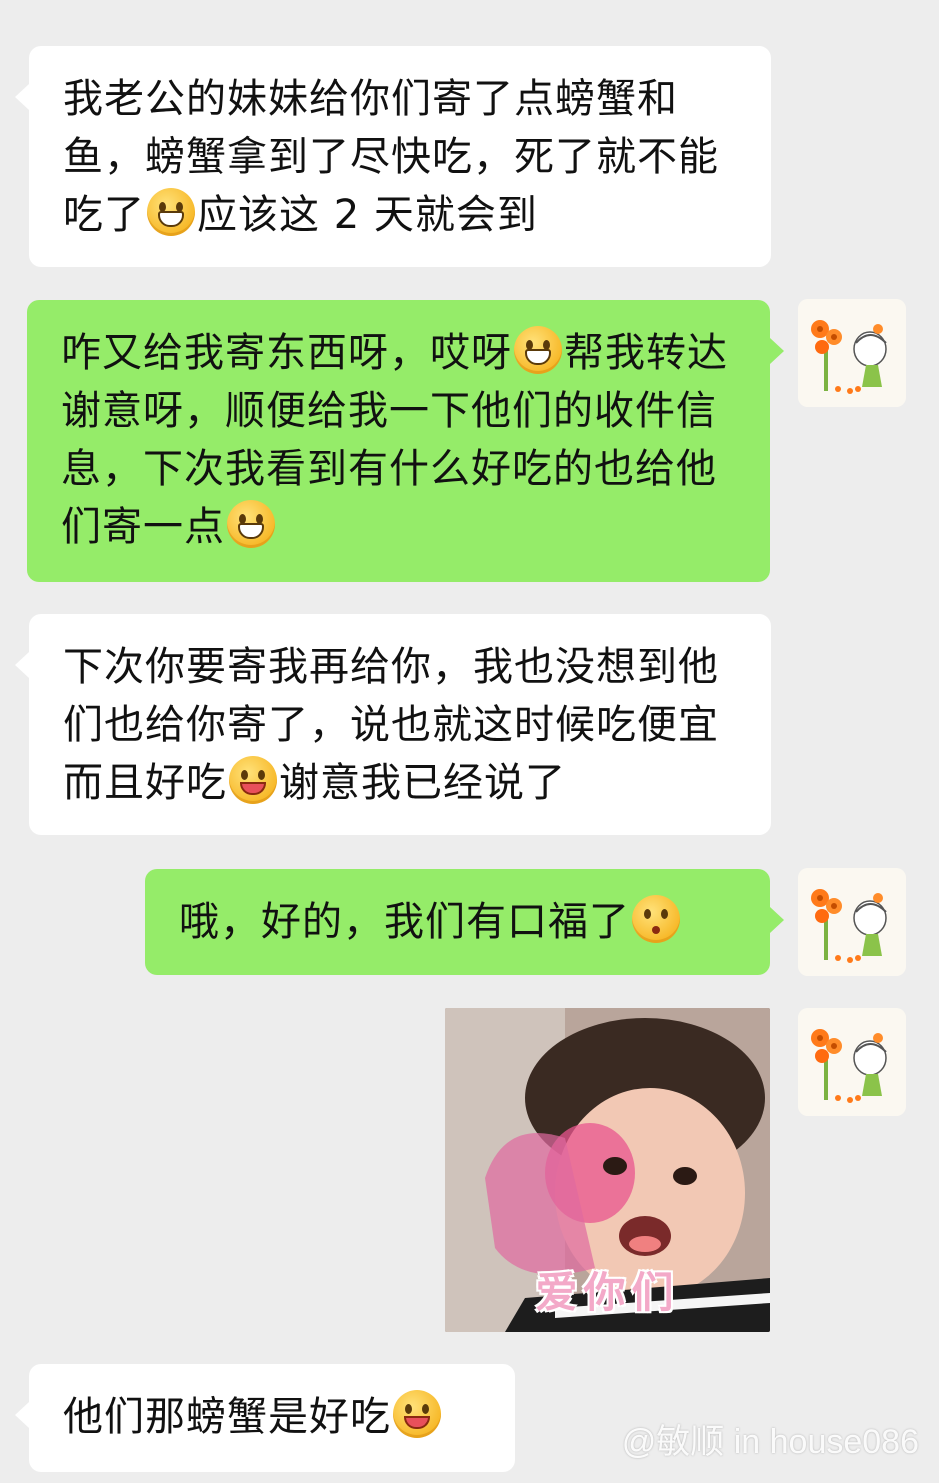 The width and height of the screenshot is (939, 1483). Describe the element at coordinates (422, 783) in the screenshot. I see `message-text: 谢意我已经说了` at that location.